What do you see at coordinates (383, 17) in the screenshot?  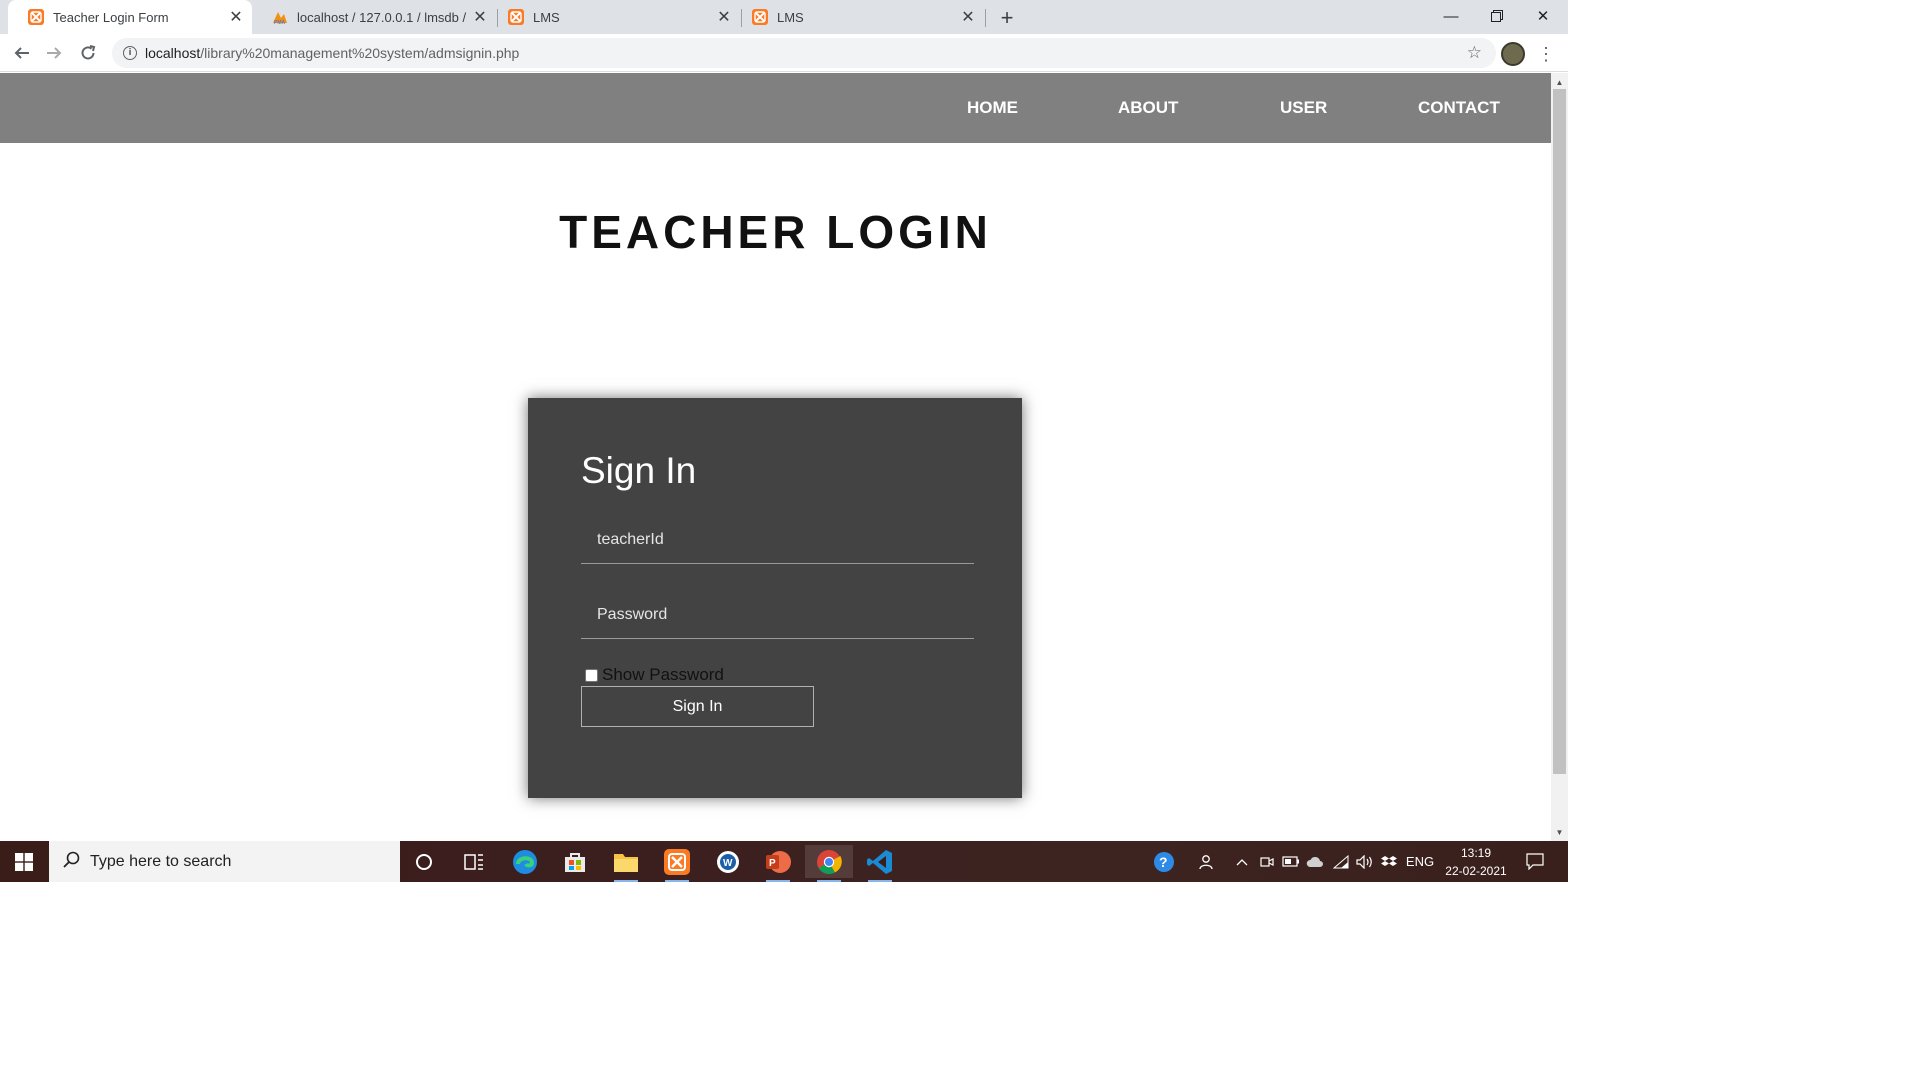 I see `tab-title: localhost / 127.0.0.1 / lmsdb / use` at bounding box center [383, 17].